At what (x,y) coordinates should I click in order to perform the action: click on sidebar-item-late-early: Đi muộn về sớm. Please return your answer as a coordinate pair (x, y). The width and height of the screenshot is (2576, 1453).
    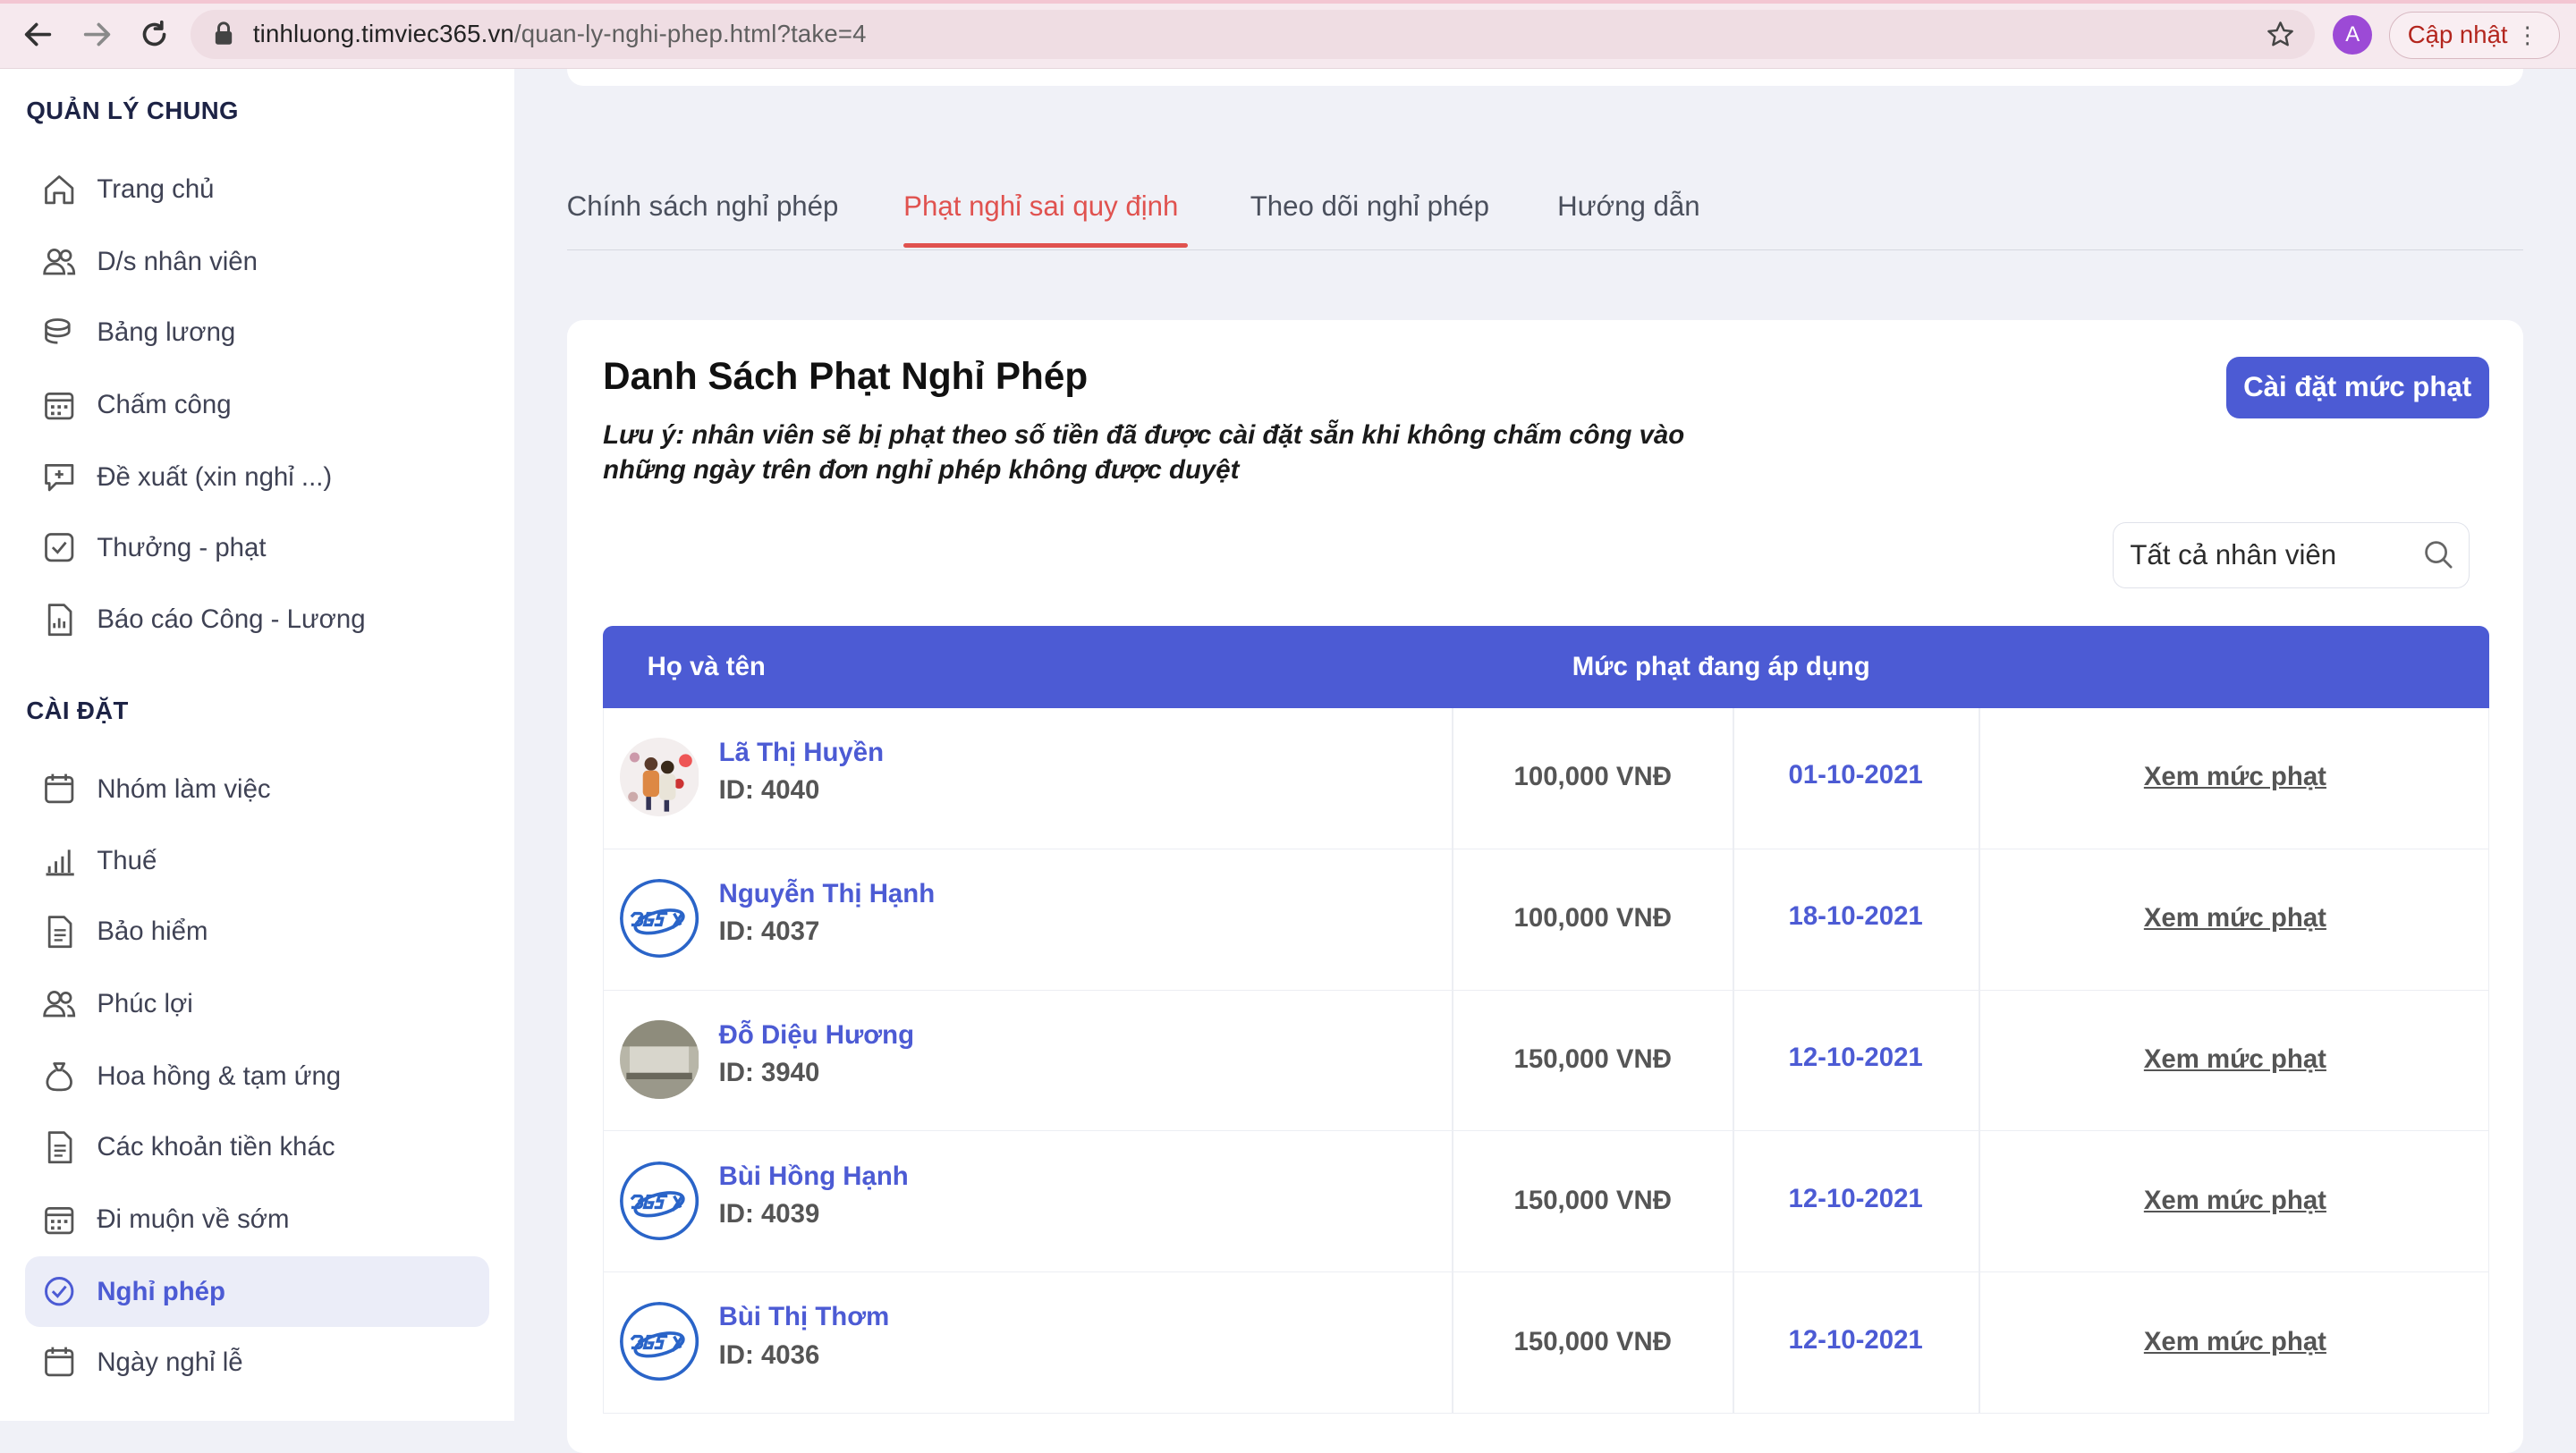
    Looking at the image, I should click on (257, 1219).